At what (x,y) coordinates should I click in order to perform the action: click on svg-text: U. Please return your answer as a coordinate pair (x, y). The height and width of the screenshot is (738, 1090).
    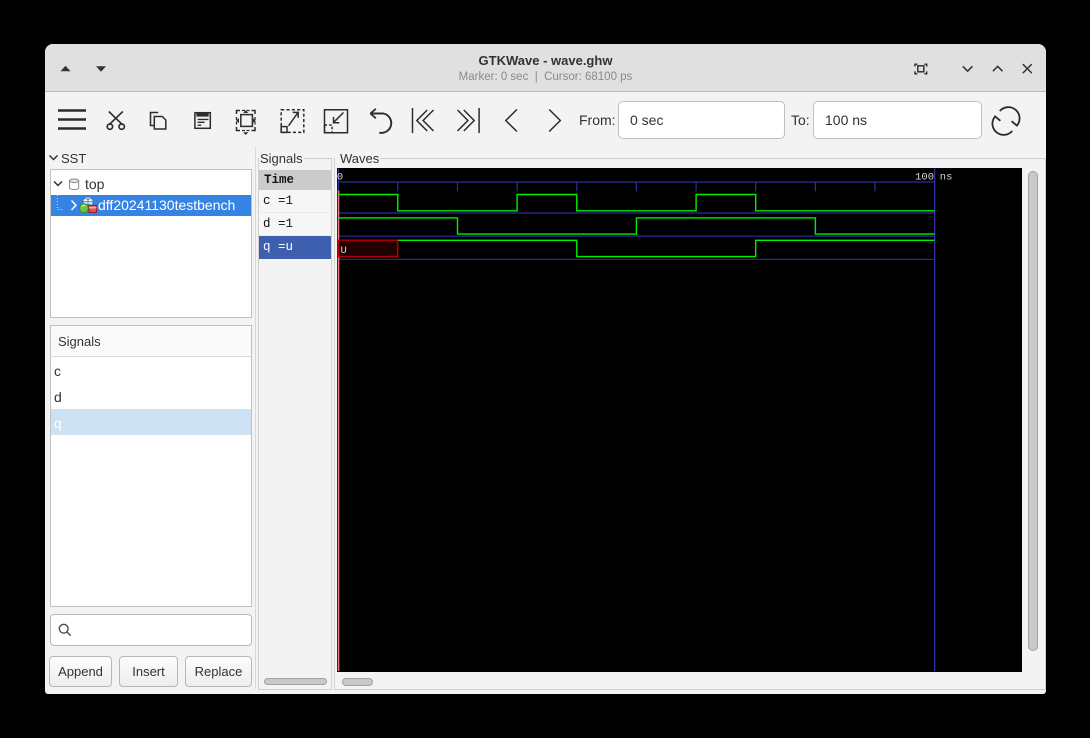
    Looking at the image, I should click on (344, 251).